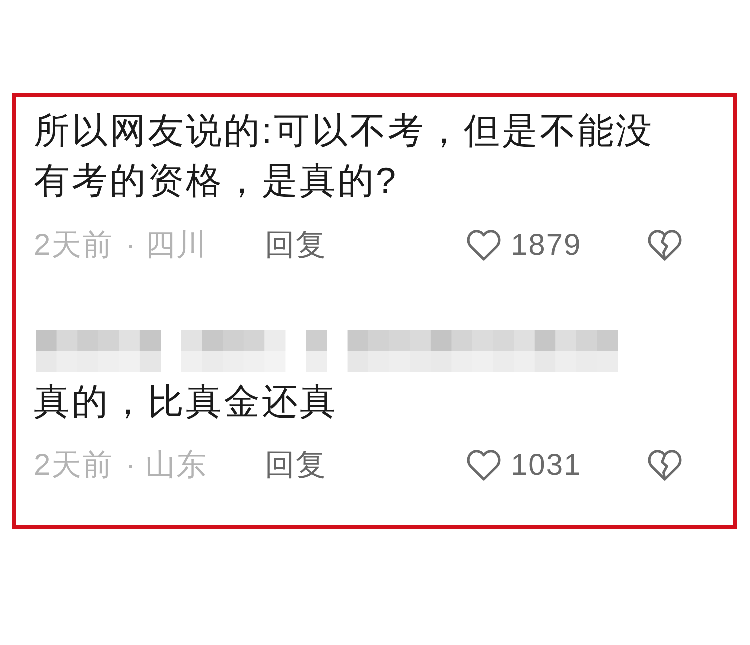 This screenshot has height=645, width=750. I want to click on location-label: 四川, so click(177, 246).